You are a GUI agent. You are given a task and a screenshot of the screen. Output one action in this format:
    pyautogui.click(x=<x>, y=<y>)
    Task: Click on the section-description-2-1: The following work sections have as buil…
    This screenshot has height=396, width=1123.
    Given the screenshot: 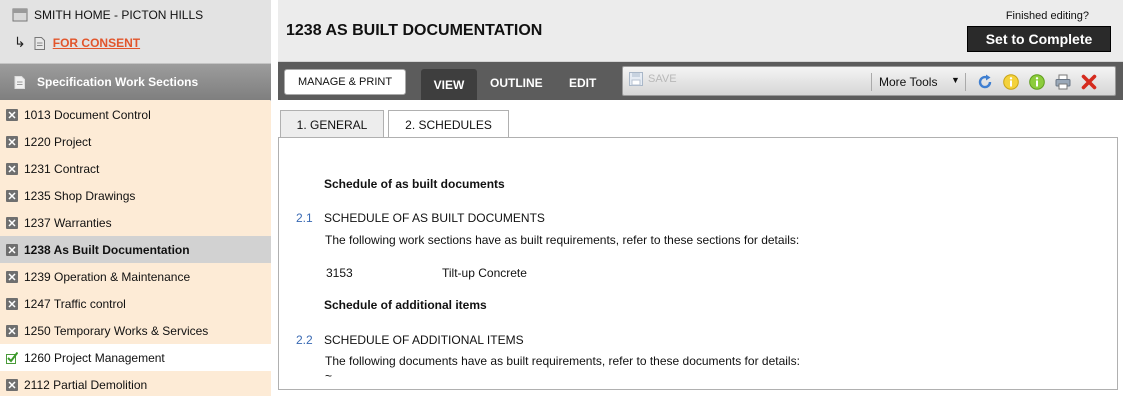 What is the action you would take?
    pyautogui.click(x=562, y=240)
    